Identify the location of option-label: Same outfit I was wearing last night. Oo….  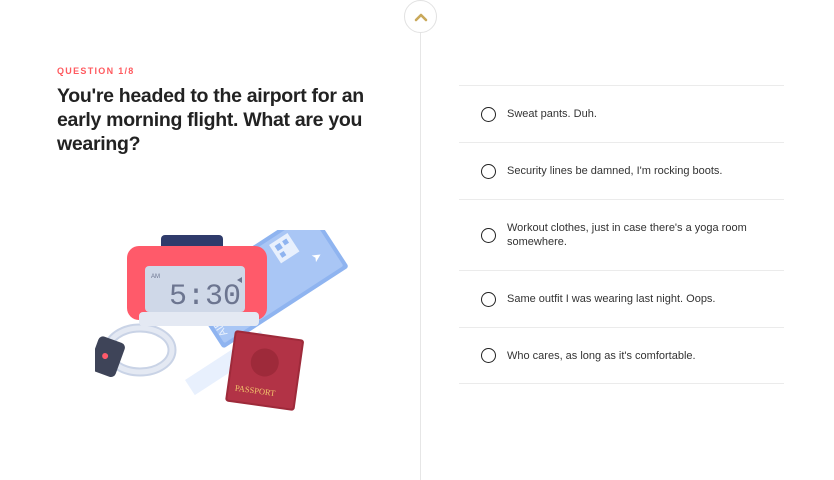
(611, 299).